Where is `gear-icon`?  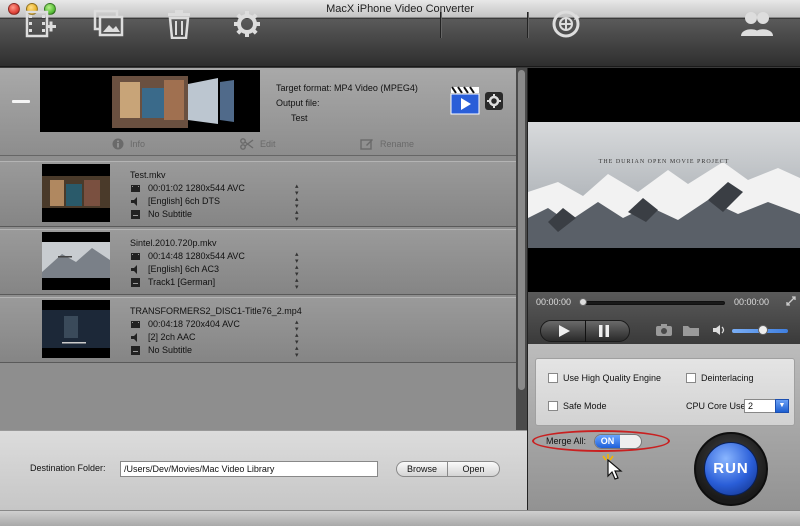 gear-icon is located at coordinates (247, 24).